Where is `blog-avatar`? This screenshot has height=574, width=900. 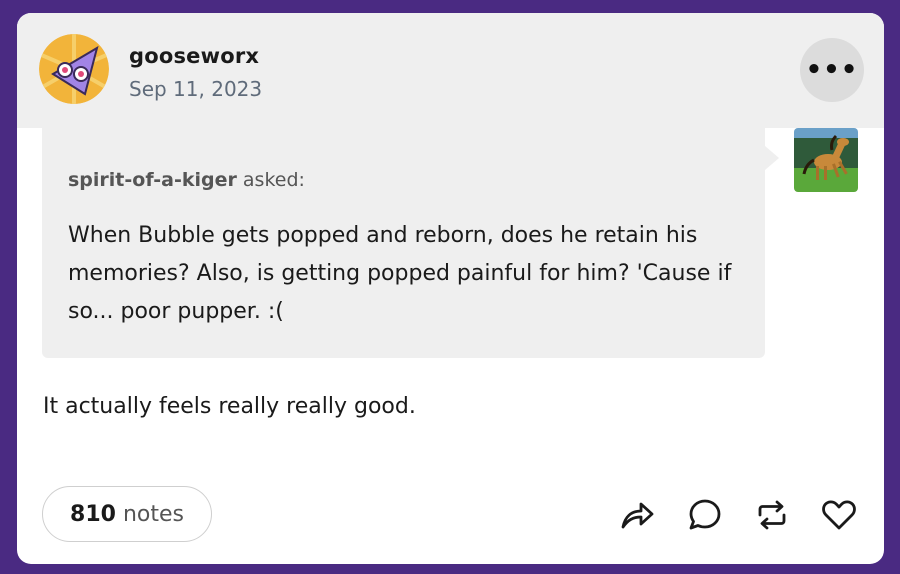 blog-avatar is located at coordinates (74, 69).